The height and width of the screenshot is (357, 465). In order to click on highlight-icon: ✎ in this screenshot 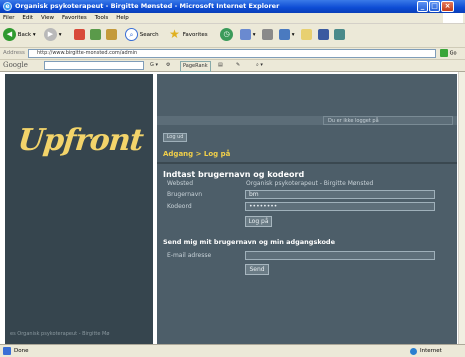, I will do `click(238, 65)`.